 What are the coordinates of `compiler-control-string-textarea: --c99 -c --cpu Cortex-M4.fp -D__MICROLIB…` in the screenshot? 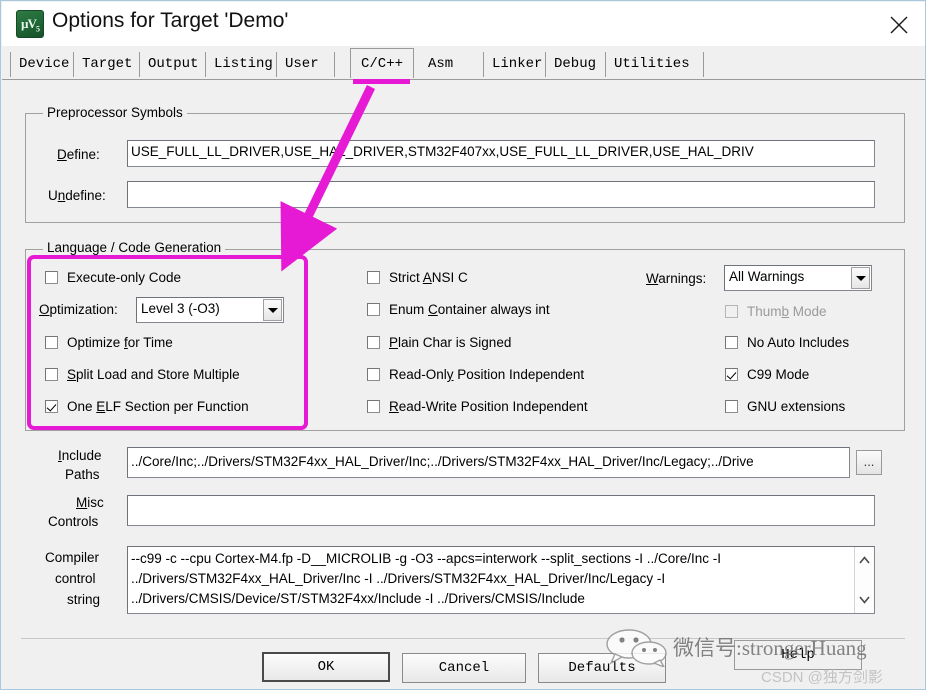 It's located at (501, 580).